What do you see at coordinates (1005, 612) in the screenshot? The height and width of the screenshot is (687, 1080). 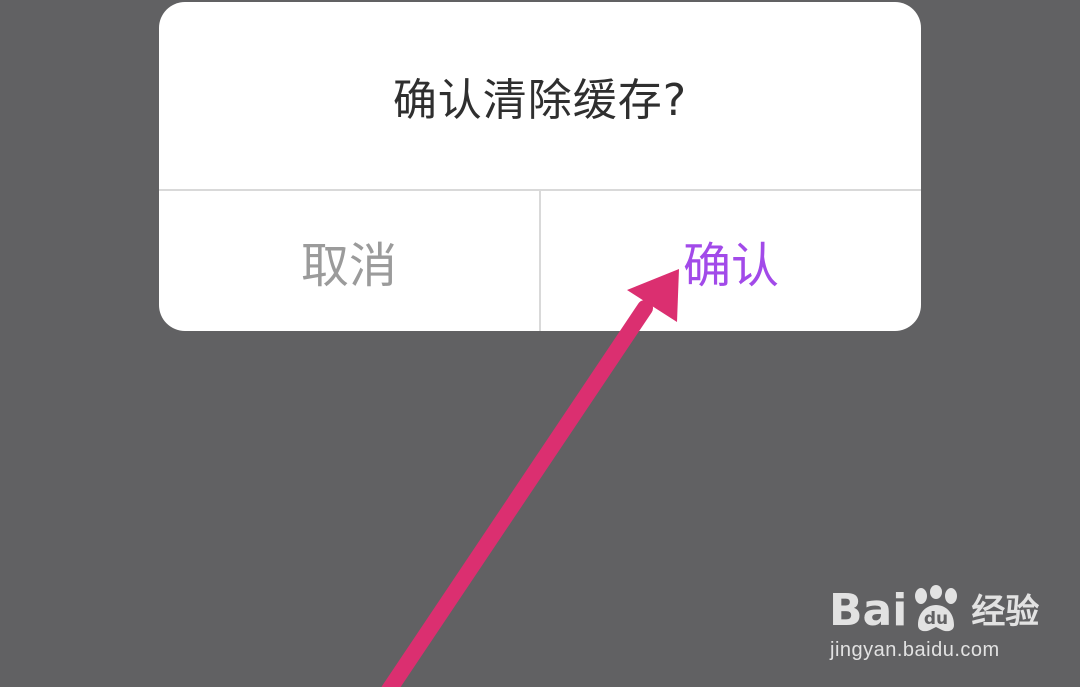 I see `watermark-product-text: 经验` at bounding box center [1005, 612].